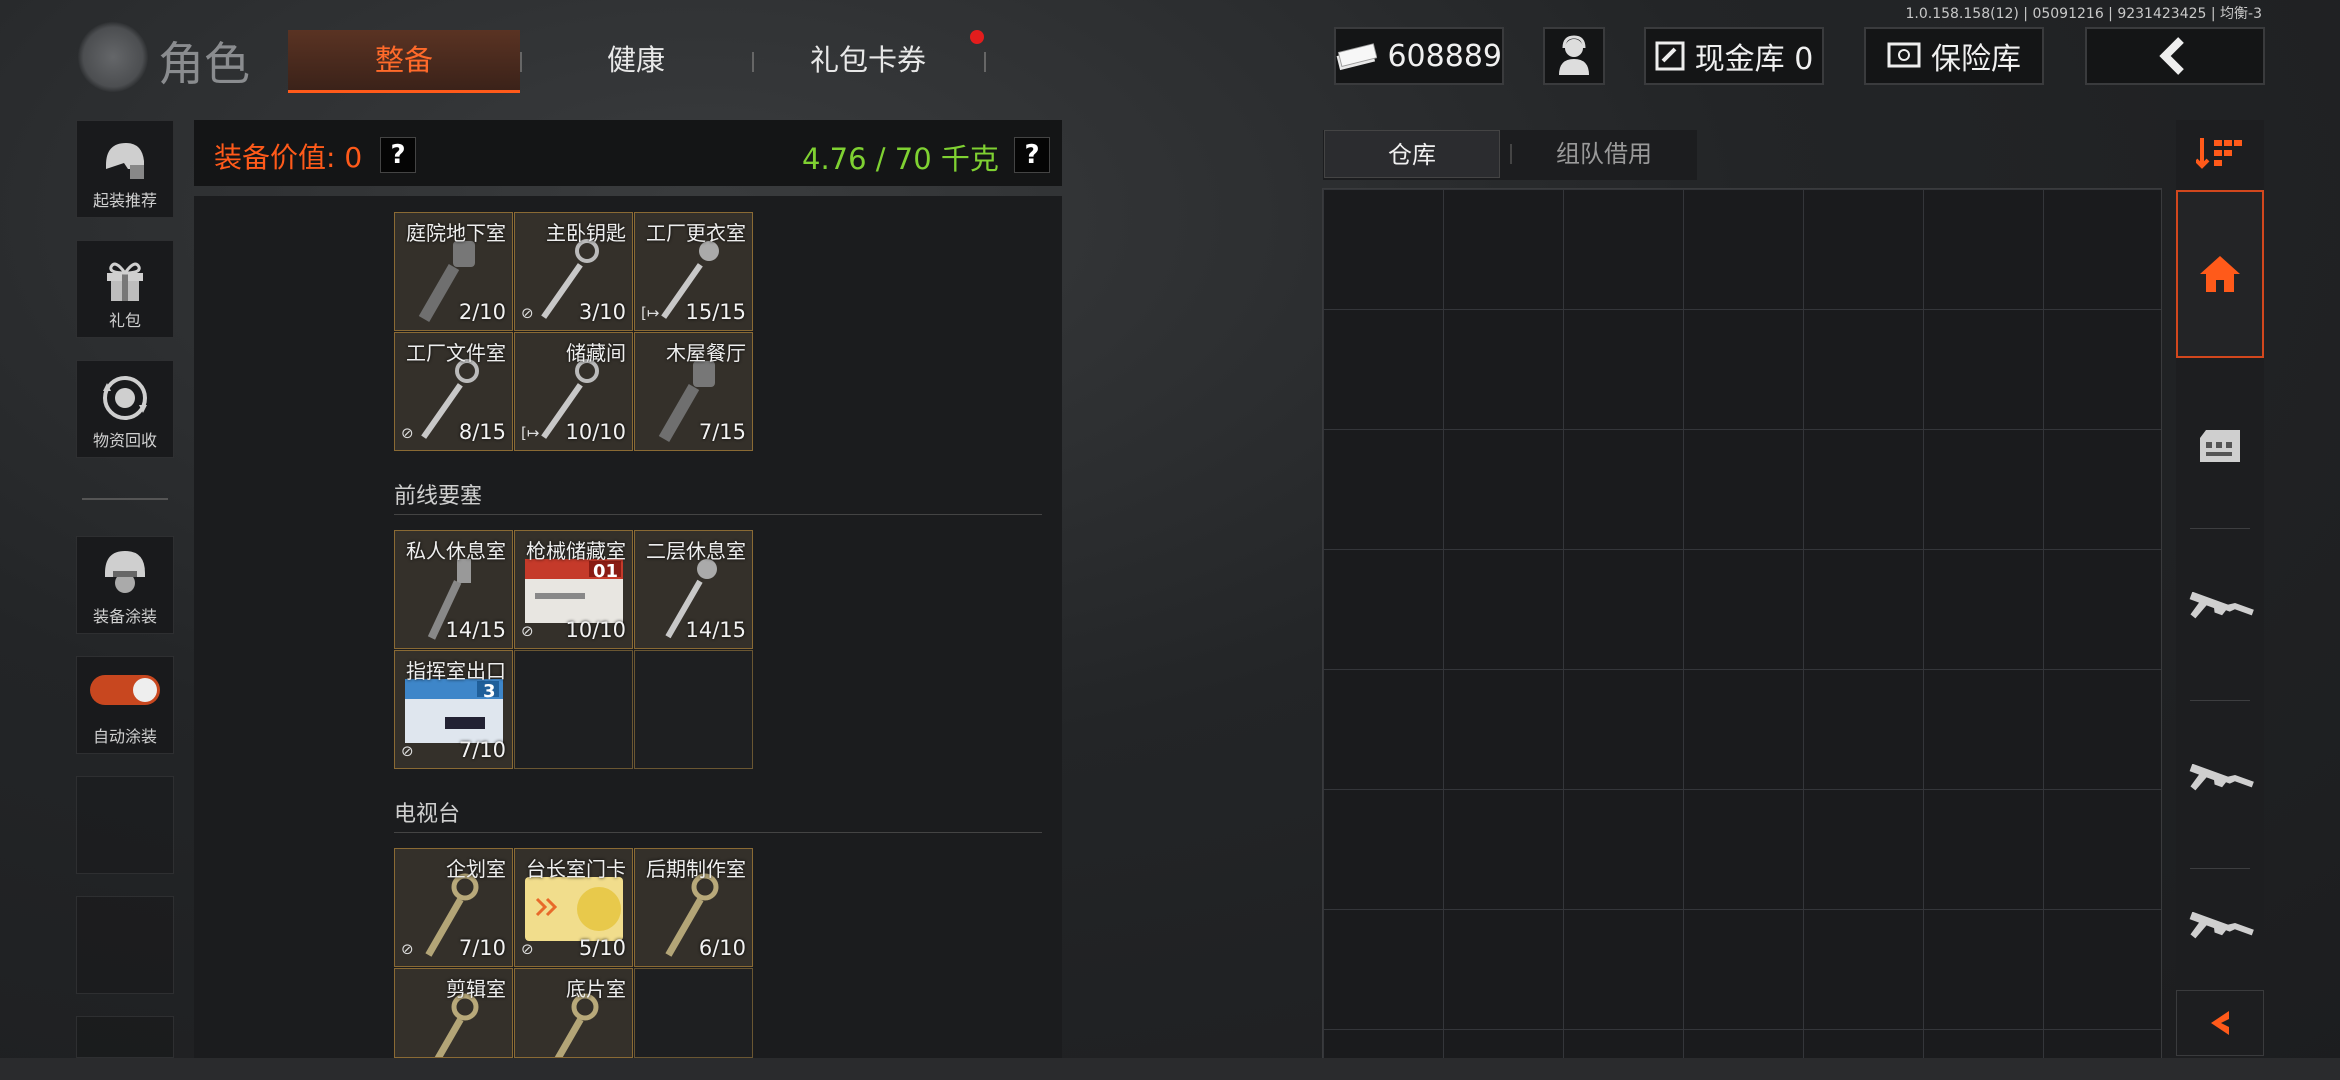 The height and width of the screenshot is (1080, 2340). I want to click on key-item: 主卧钥匙 ⊘ 3/10, so click(573, 271).